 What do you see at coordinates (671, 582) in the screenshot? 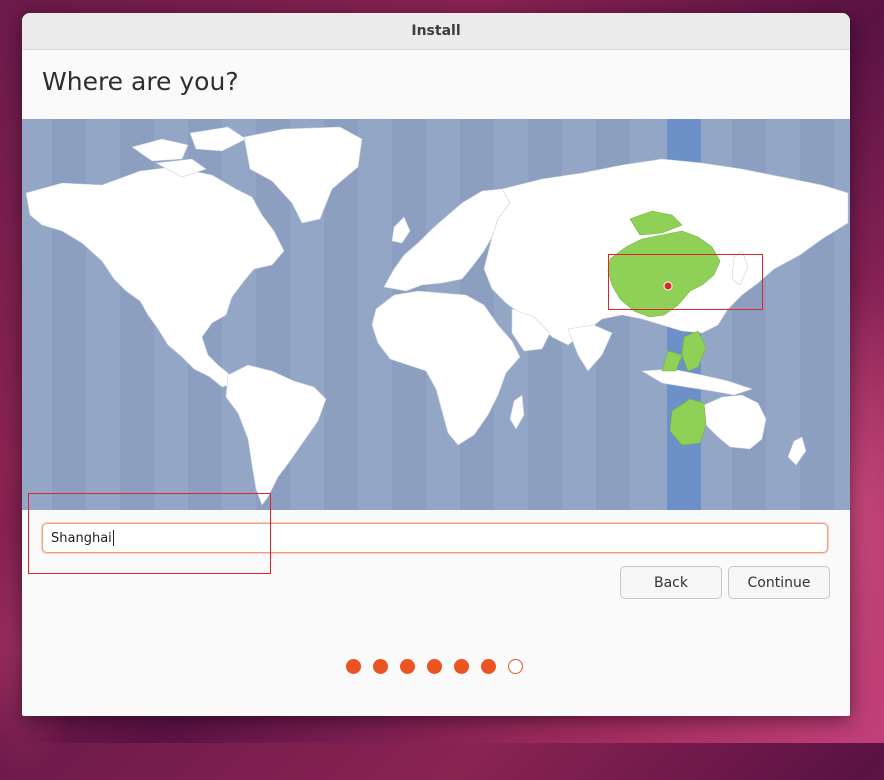
I see `back-button: Back` at bounding box center [671, 582].